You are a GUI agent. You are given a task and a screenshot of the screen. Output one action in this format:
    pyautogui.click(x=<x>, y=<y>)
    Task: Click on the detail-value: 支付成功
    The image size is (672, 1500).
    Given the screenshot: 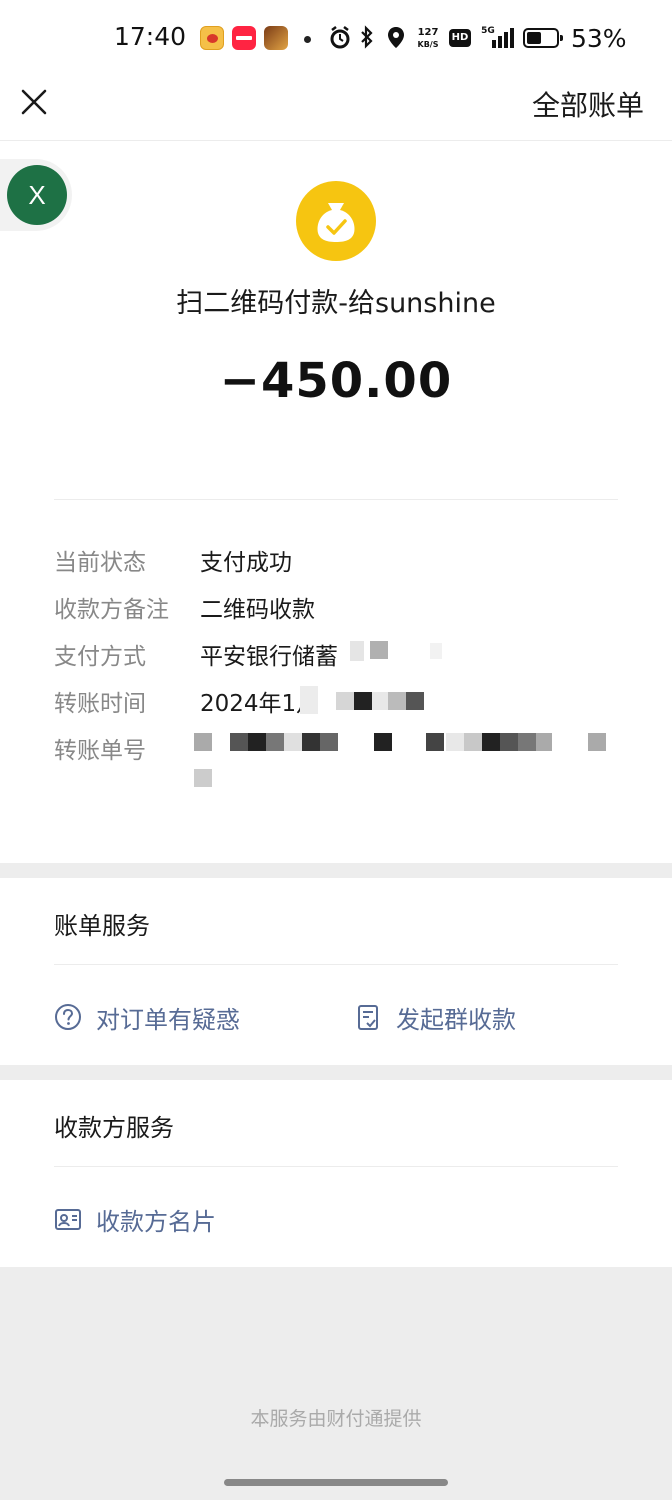 What is the action you would take?
    pyautogui.click(x=246, y=563)
    